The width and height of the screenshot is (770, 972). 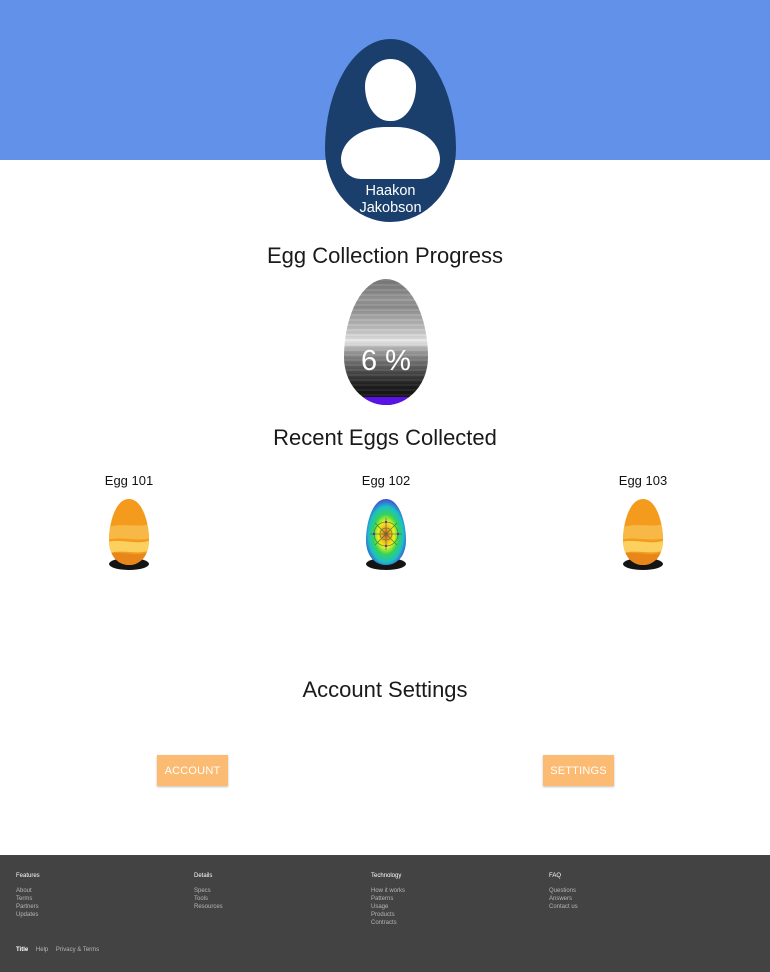 I want to click on footer-heading: Details, so click(x=203, y=876).